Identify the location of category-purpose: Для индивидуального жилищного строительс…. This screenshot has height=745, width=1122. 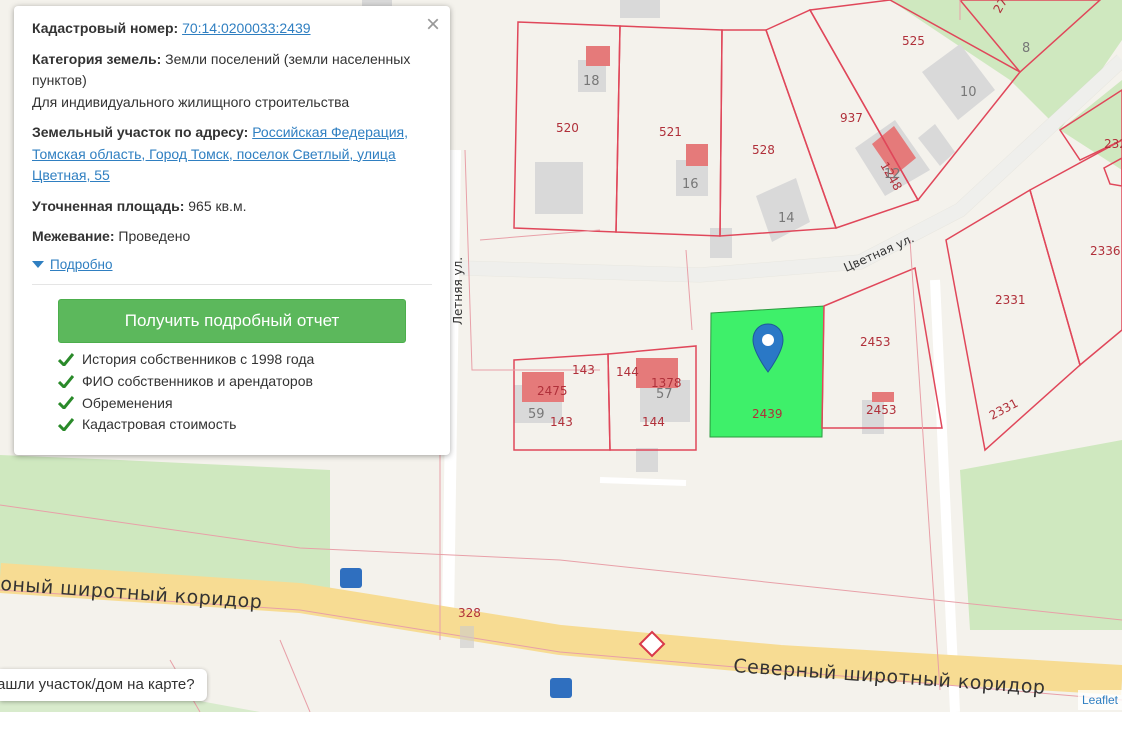
(191, 101).